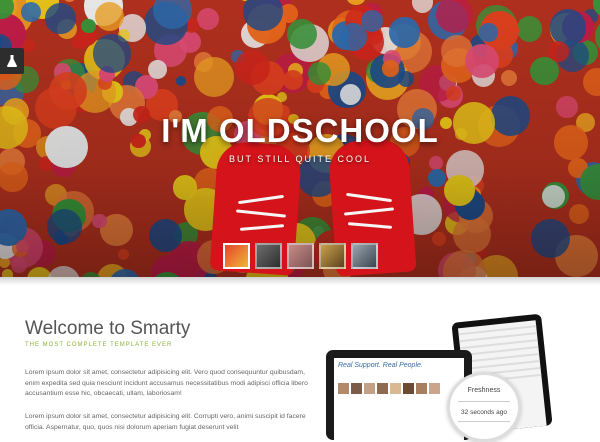  I want to click on freshness-value: 32 seconds ago, so click(484, 412).